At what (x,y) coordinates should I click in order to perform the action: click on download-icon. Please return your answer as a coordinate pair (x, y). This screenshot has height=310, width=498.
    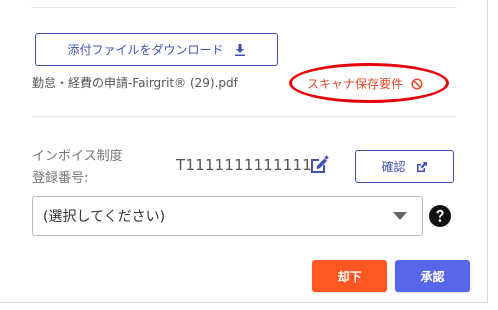
    Looking at the image, I should click on (239, 49).